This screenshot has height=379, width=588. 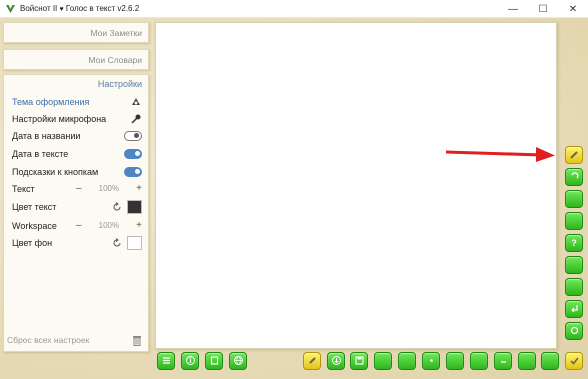 I want to click on book-icon, so click(x=214, y=361).